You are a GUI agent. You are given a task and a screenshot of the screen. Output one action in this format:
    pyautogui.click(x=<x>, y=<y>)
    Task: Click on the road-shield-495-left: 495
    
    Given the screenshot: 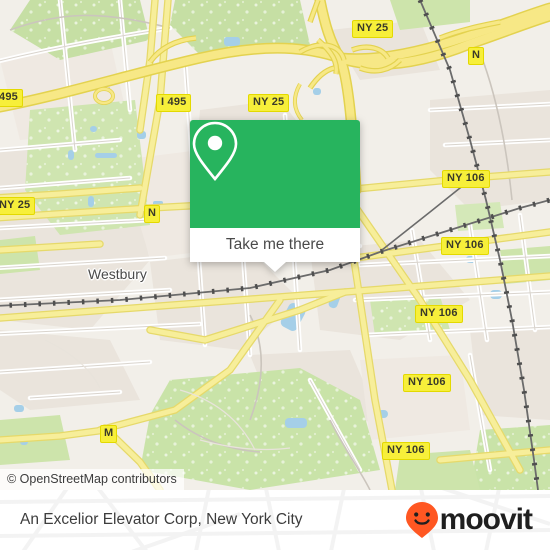 What is the action you would take?
    pyautogui.click(x=11, y=98)
    